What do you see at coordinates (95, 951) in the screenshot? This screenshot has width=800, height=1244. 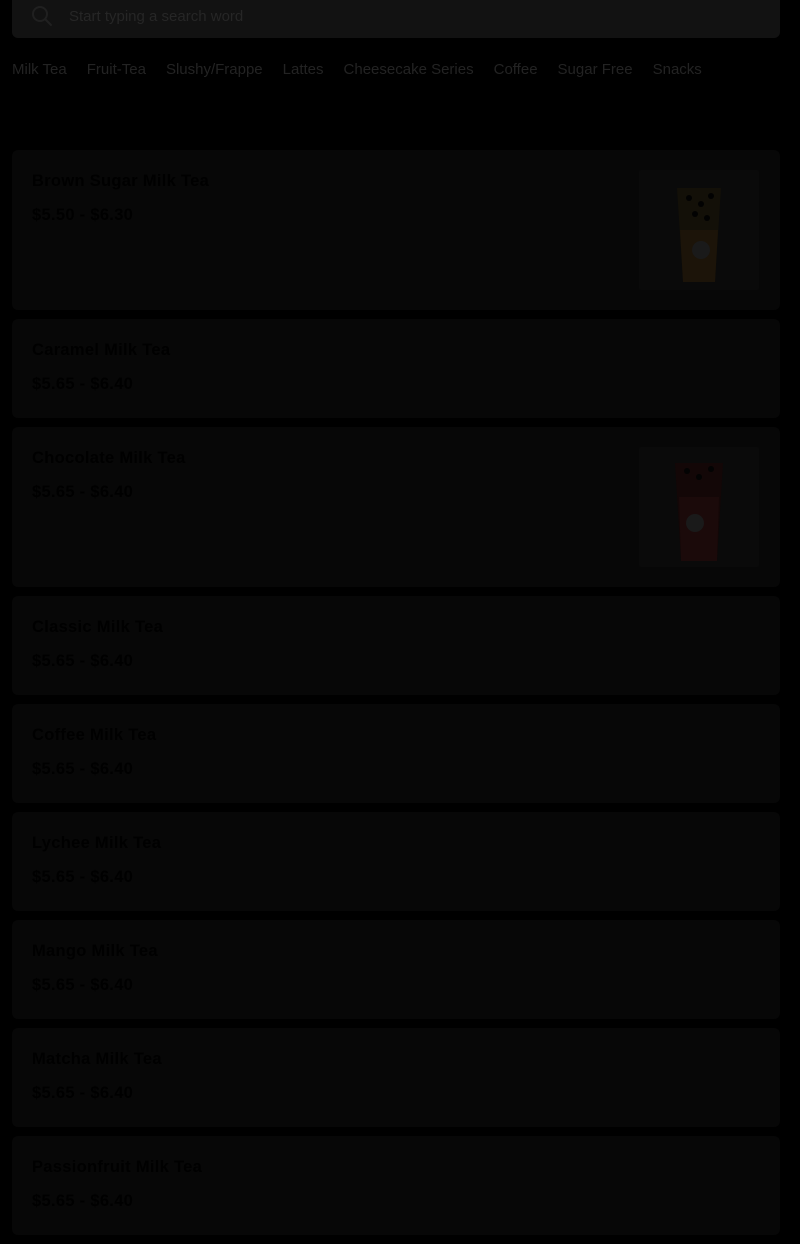 I see `item-name: Mango Milk Tea` at bounding box center [95, 951].